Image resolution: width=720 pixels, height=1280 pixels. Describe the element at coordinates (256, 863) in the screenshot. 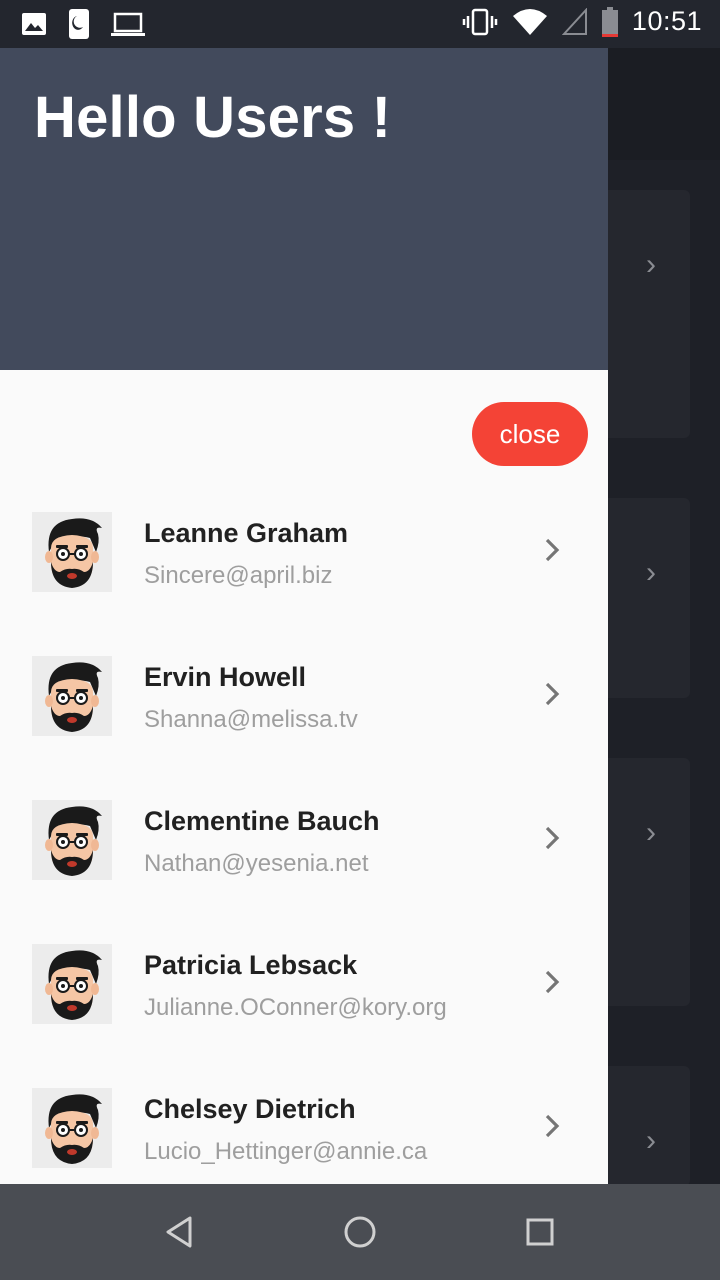

I see `user-email: Nathan@yesenia.net` at that location.